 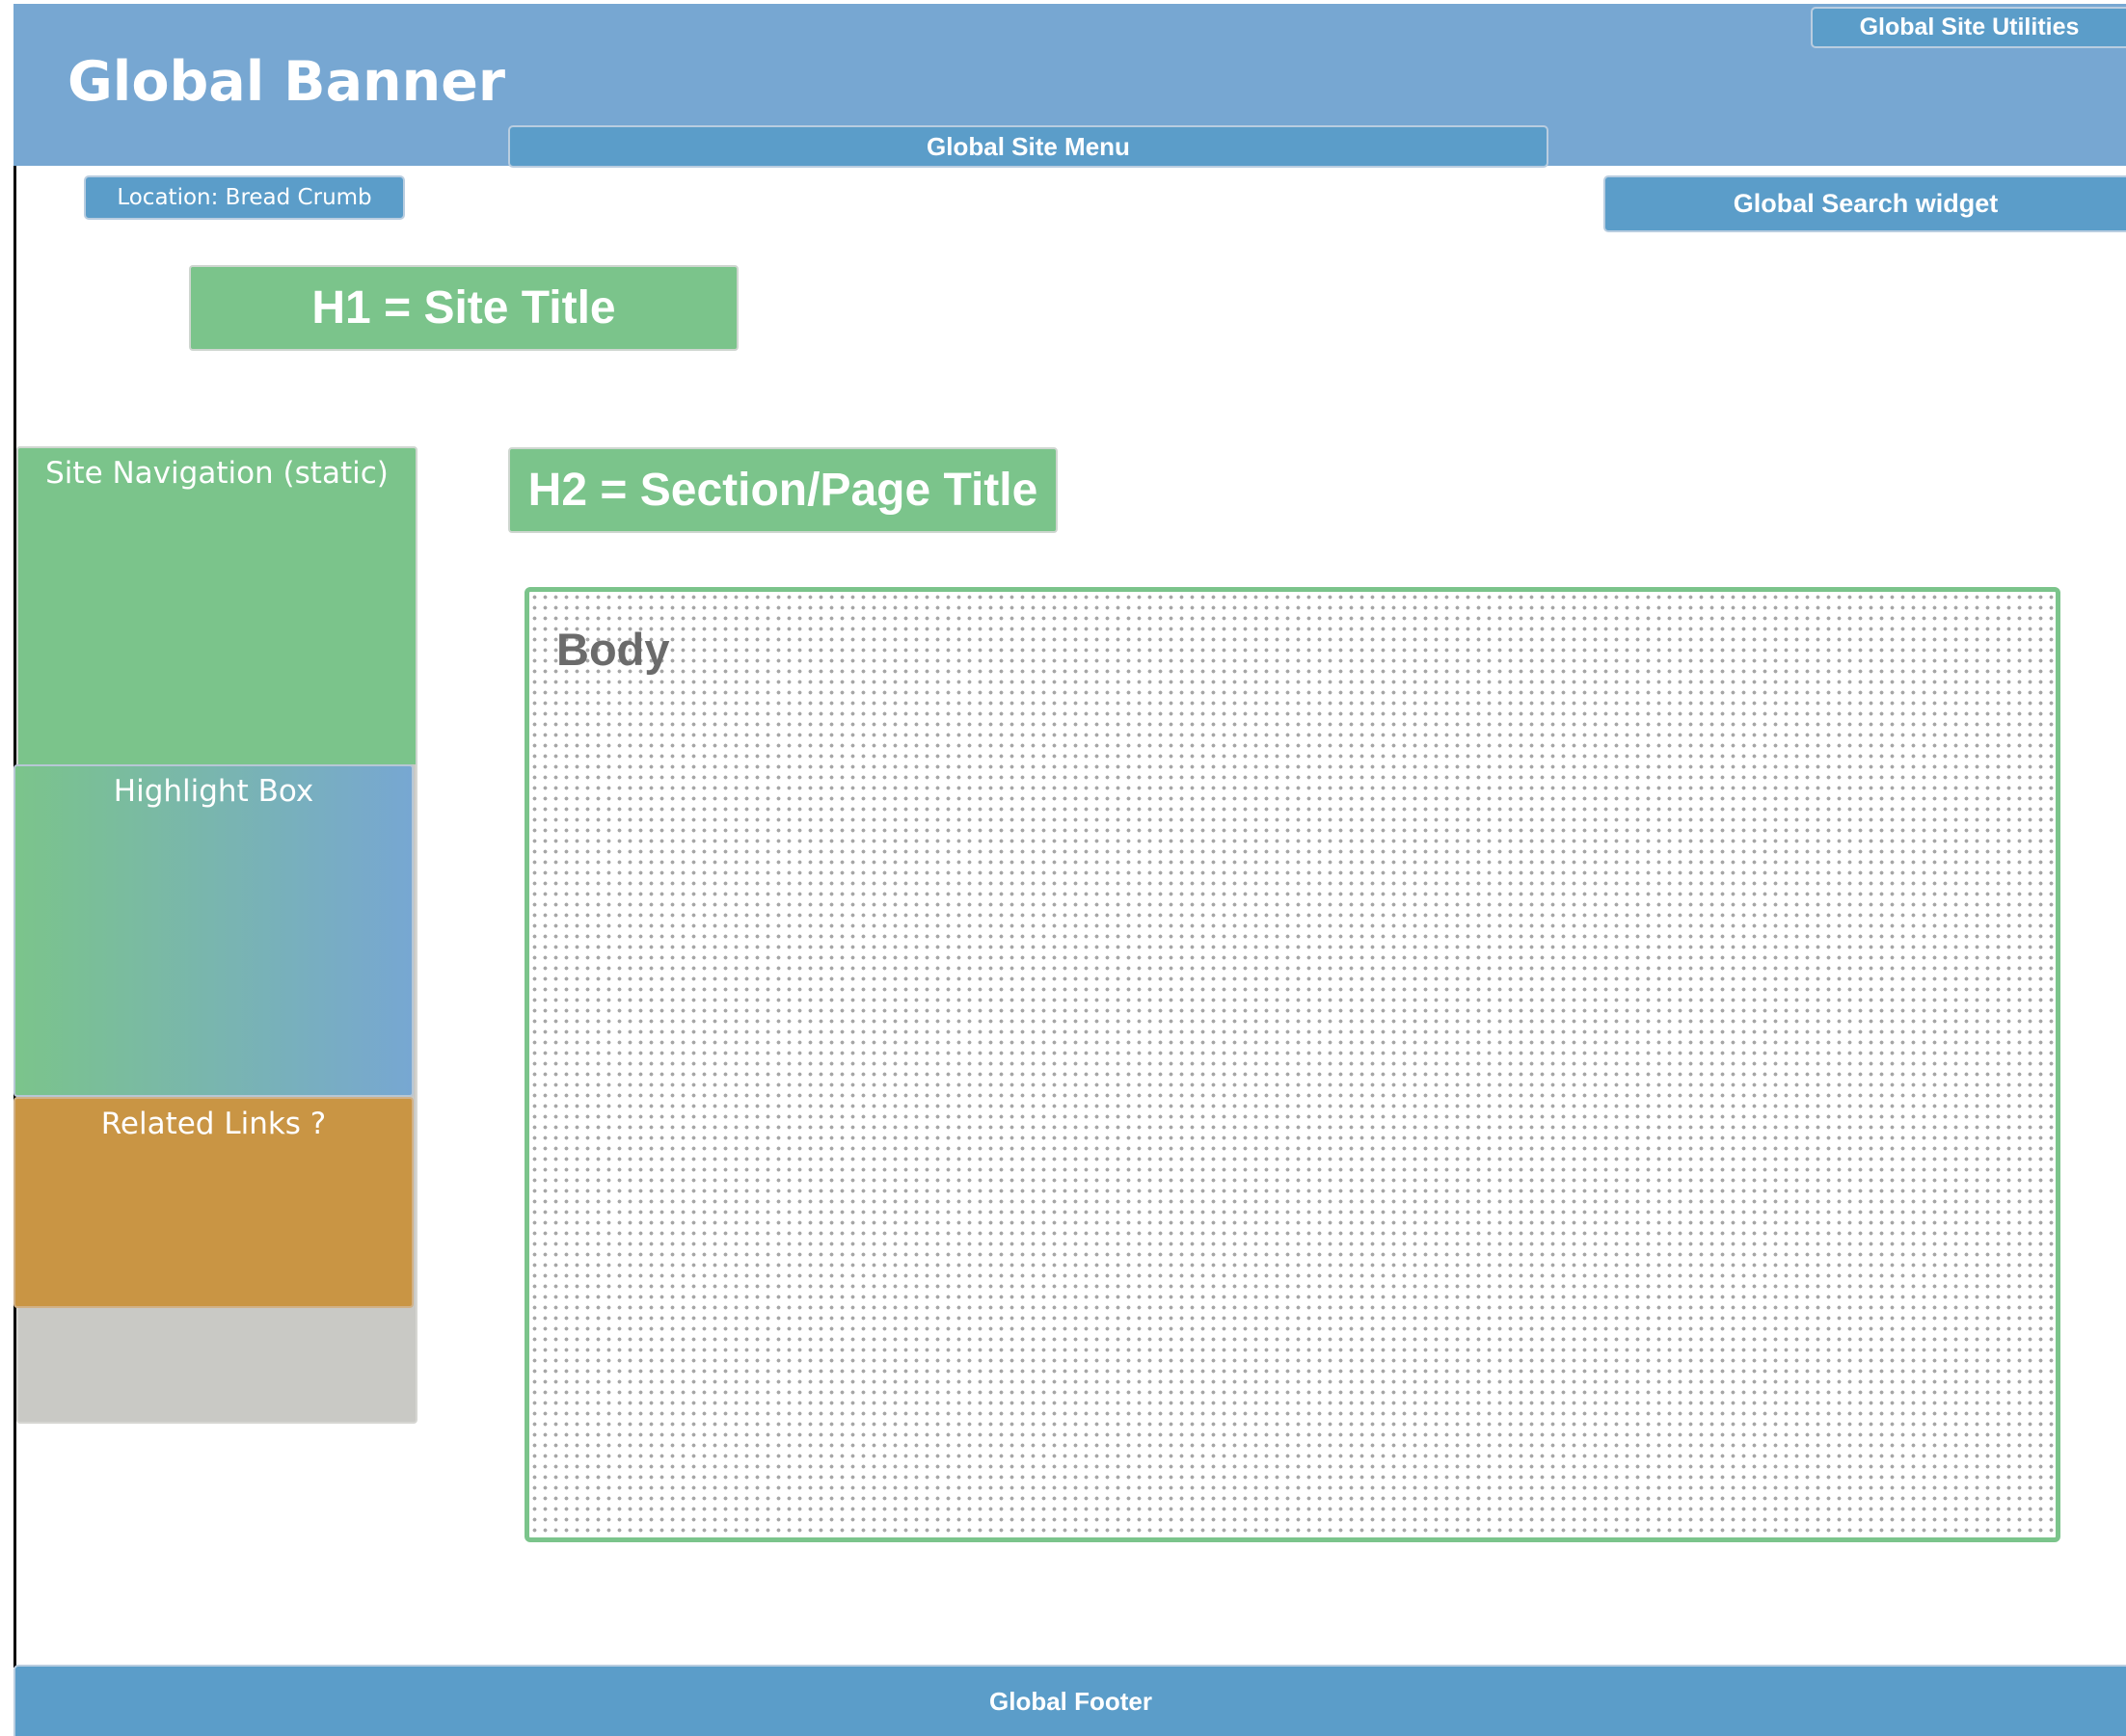 What do you see at coordinates (1864, 204) in the screenshot?
I see `global-search-widget: Global Search widget` at bounding box center [1864, 204].